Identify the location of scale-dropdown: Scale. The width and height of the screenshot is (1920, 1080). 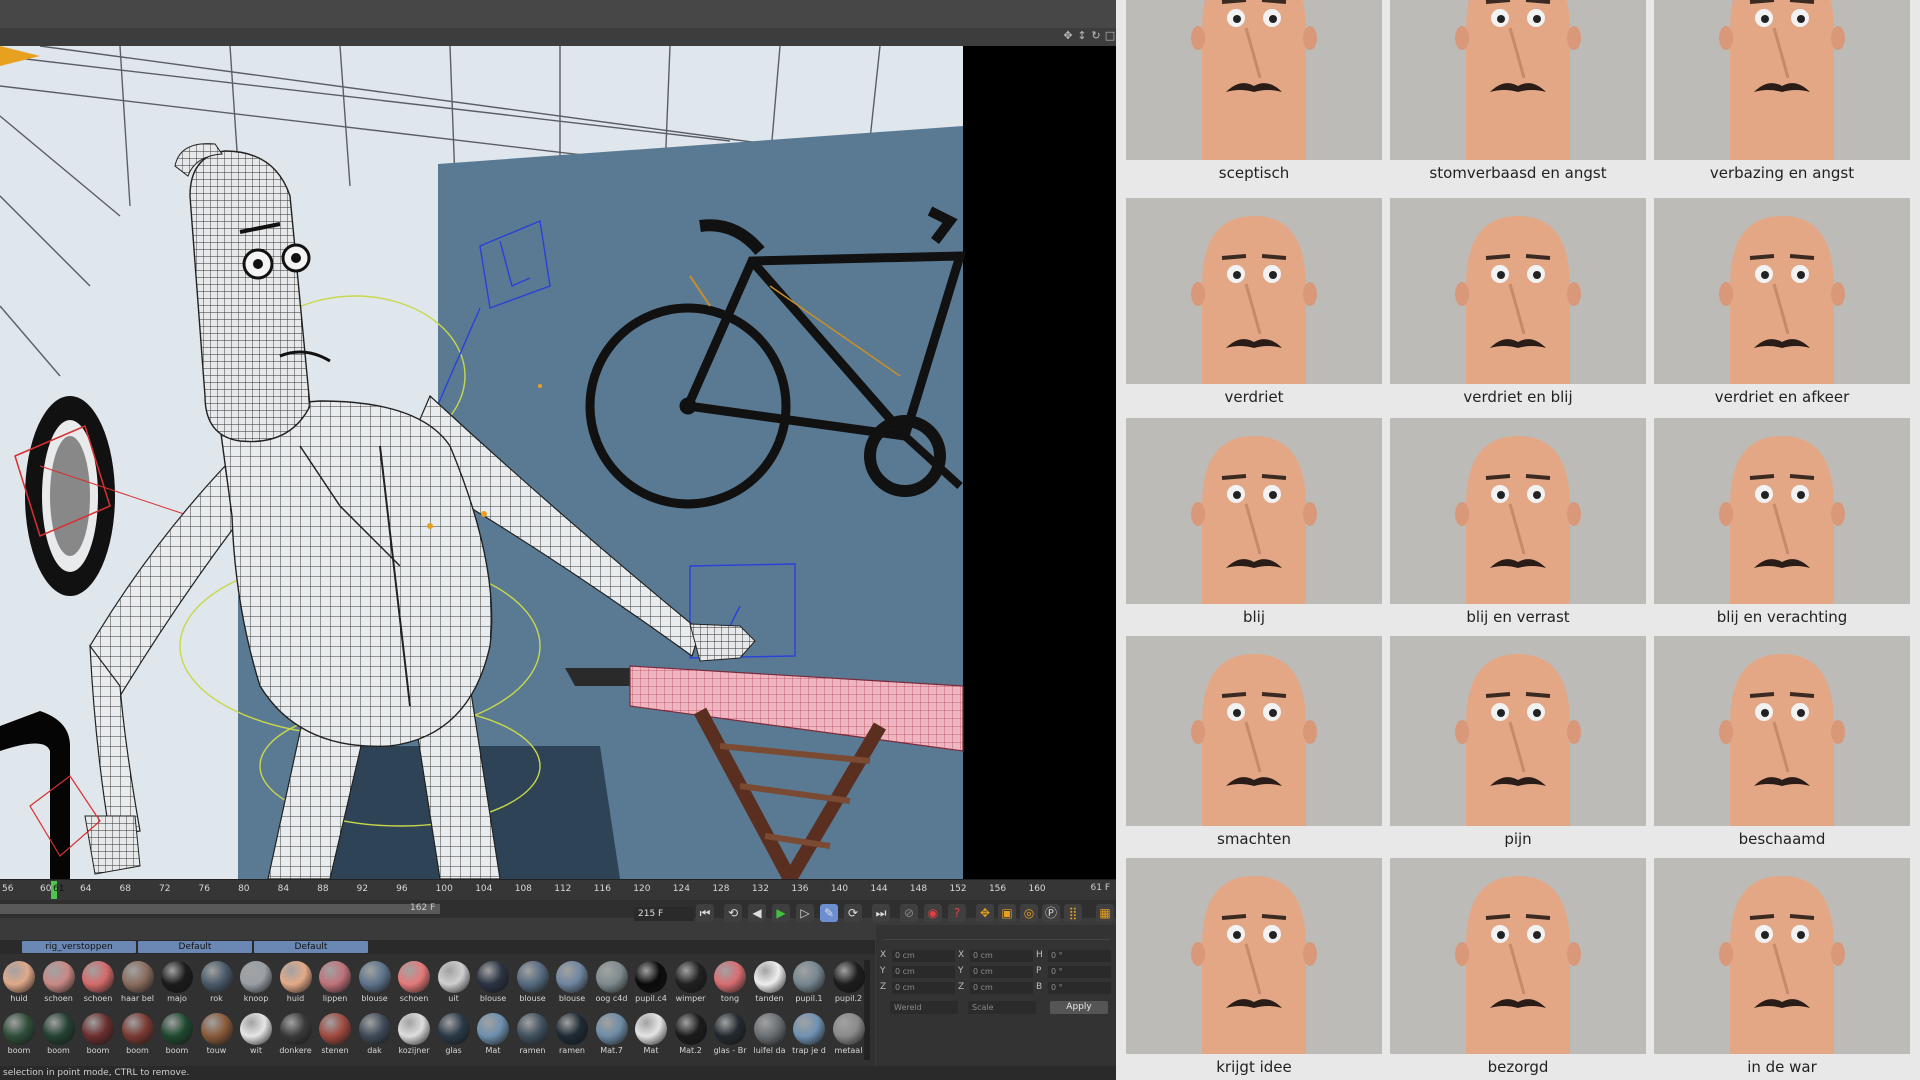
(1002, 1007).